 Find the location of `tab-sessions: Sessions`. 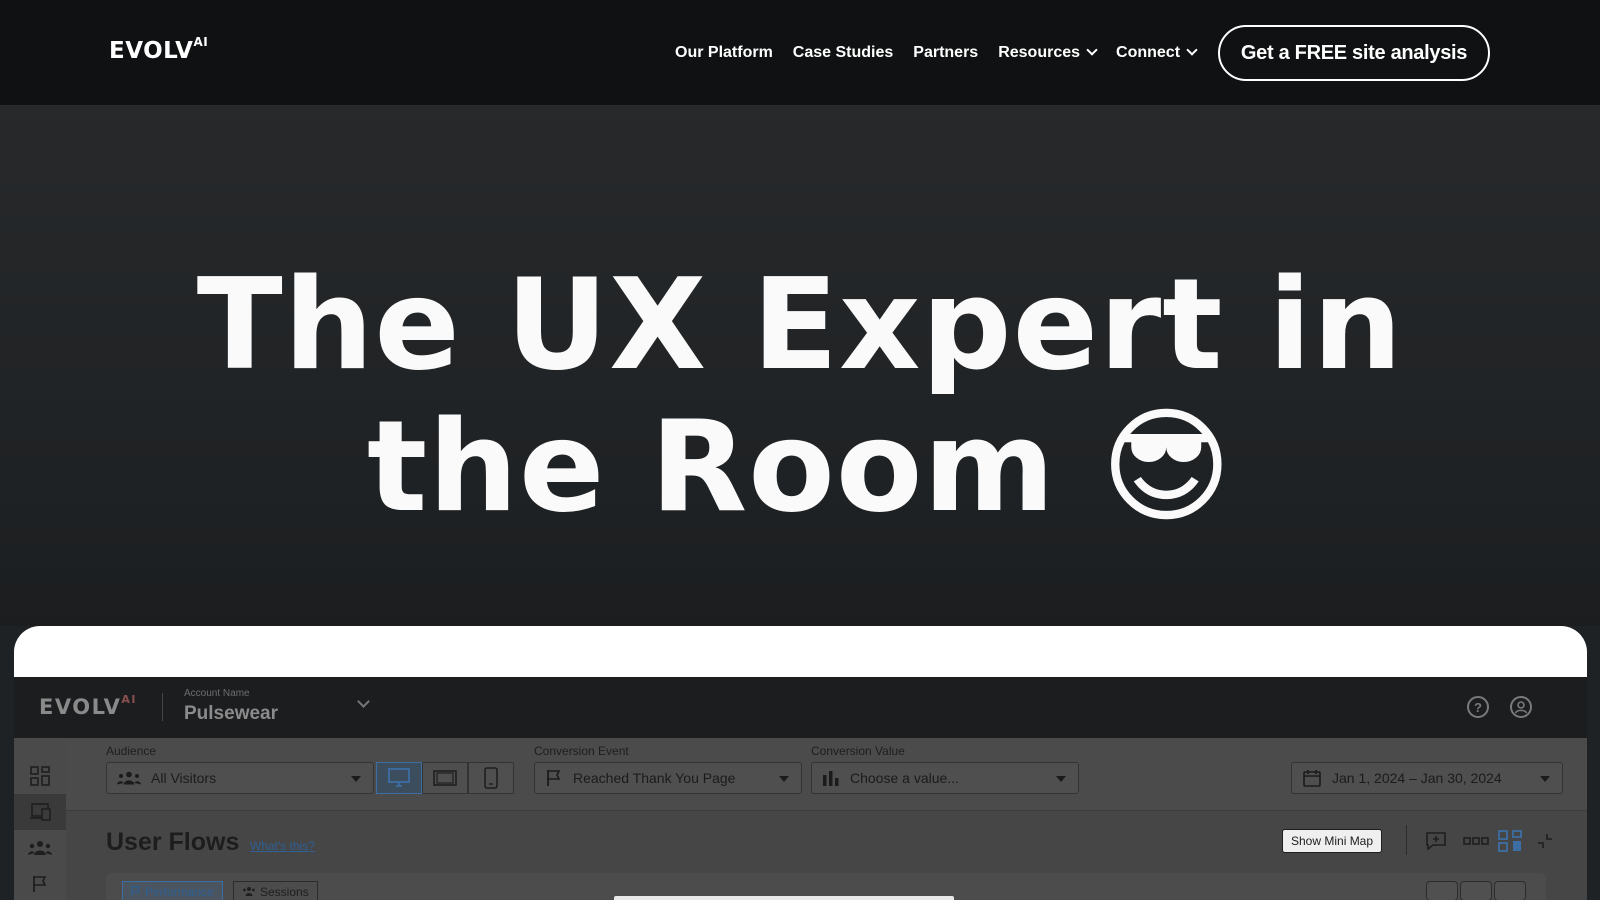

tab-sessions: Sessions is located at coordinates (275, 890).